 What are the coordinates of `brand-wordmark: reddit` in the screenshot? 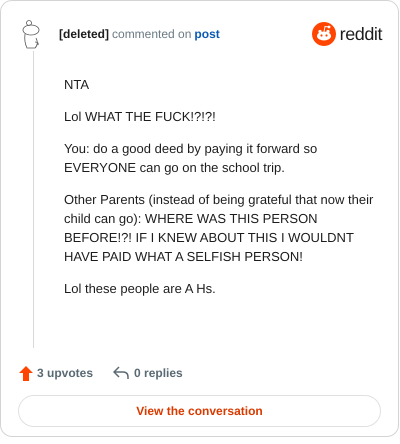 It's located at (361, 34).